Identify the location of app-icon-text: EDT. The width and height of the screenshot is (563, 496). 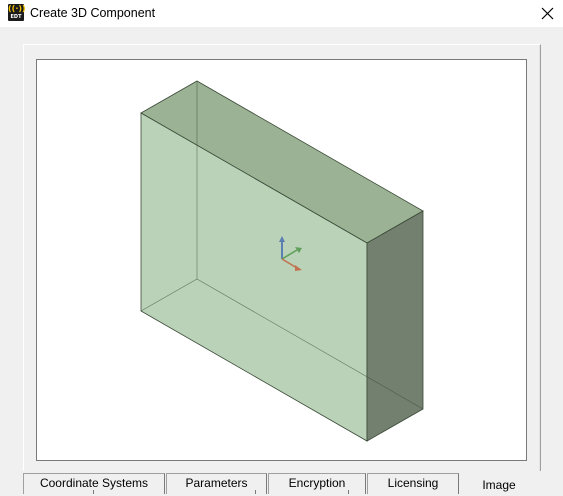
(16, 17).